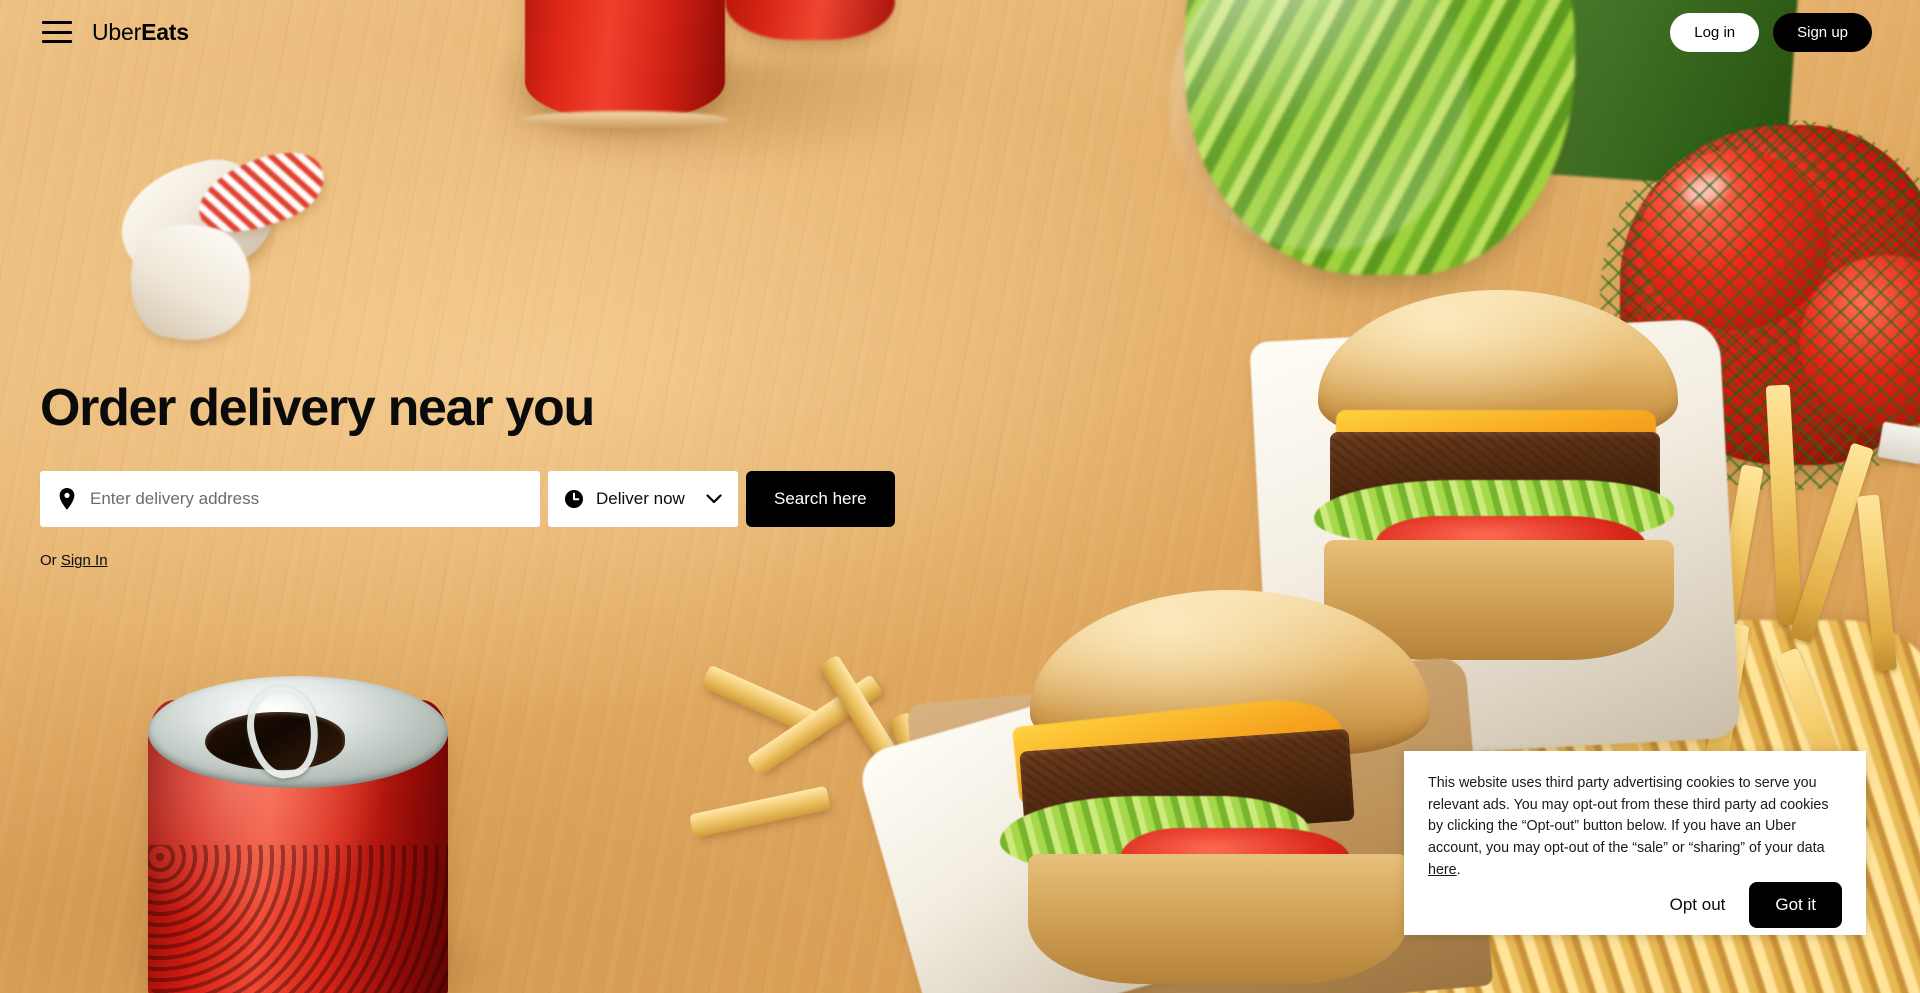 This screenshot has width=1920, height=993. What do you see at coordinates (117, 31) in the screenshot?
I see `logo-word-uber: Uber` at bounding box center [117, 31].